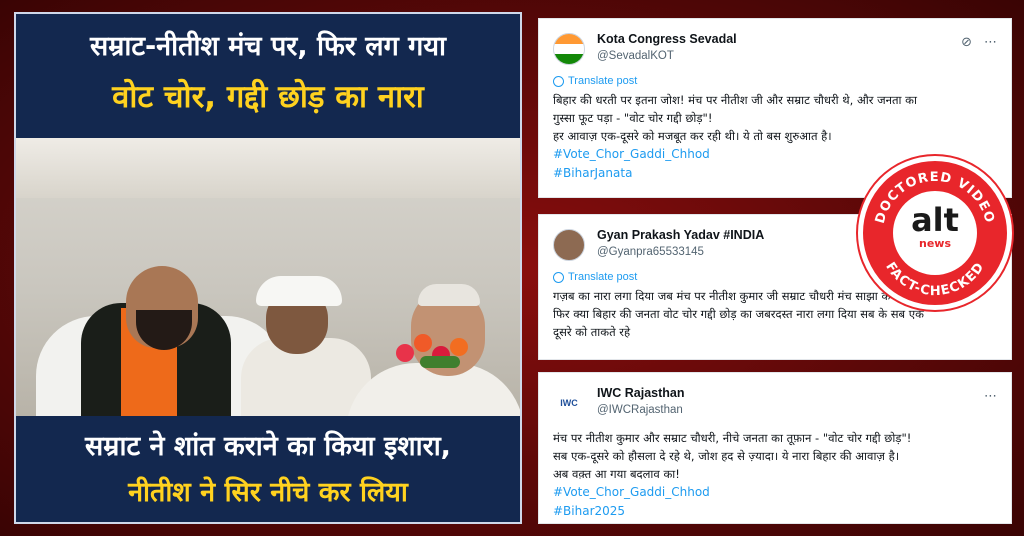  What do you see at coordinates (633, 118) in the screenshot?
I see `tweet-line: गुस्सा फूट पड़ा - "वोट चोर गद्दी छोड़"!` at bounding box center [633, 118].